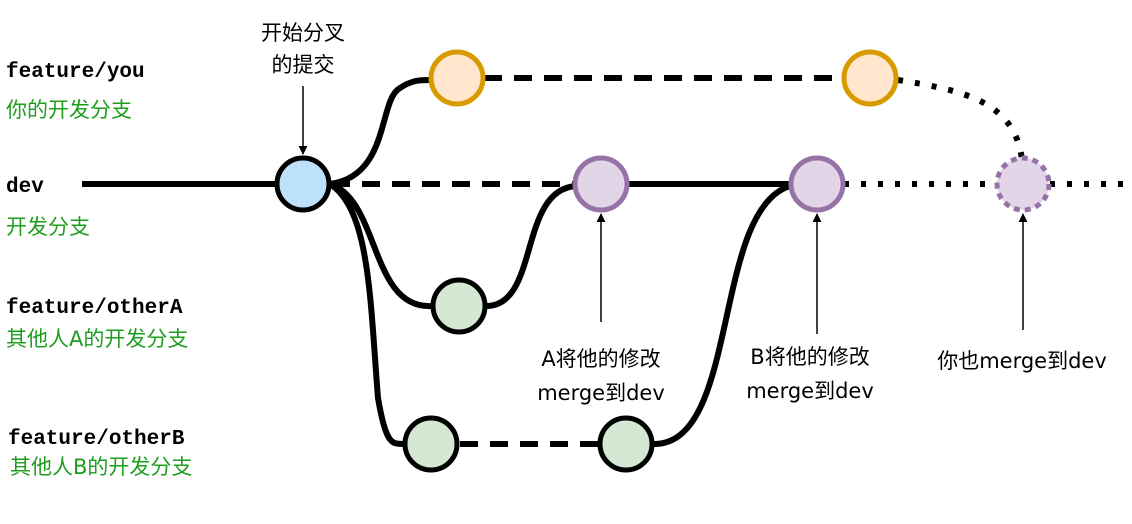 Image resolution: width=1132 pixels, height=524 pixels. What do you see at coordinates (75, 72) in the screenshot?
I see `branch-name-feature-you: feature/you` at bounding box center [75, 72].